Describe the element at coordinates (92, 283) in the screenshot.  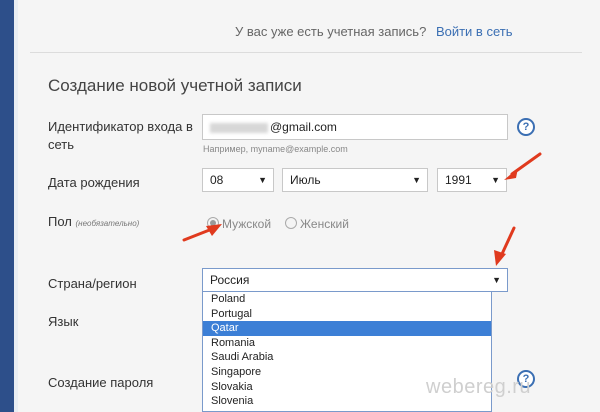
I see `country-label: Страна/регион` at that location.